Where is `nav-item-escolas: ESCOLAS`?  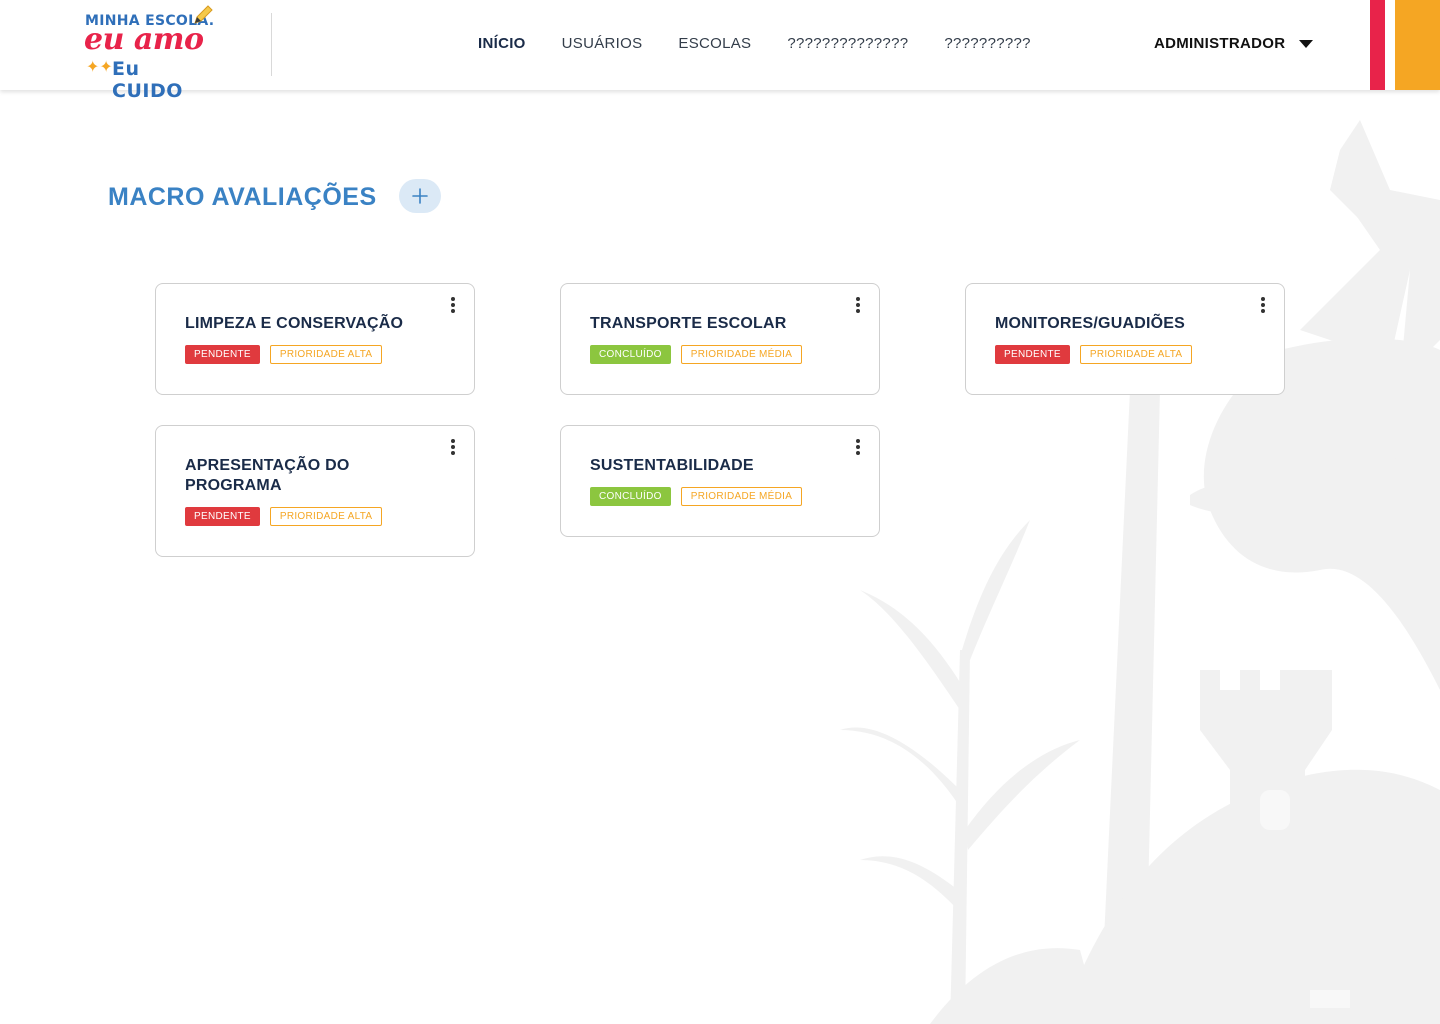
nav-item-escolas: ESCOLAS is located at coordinates (714, 43).